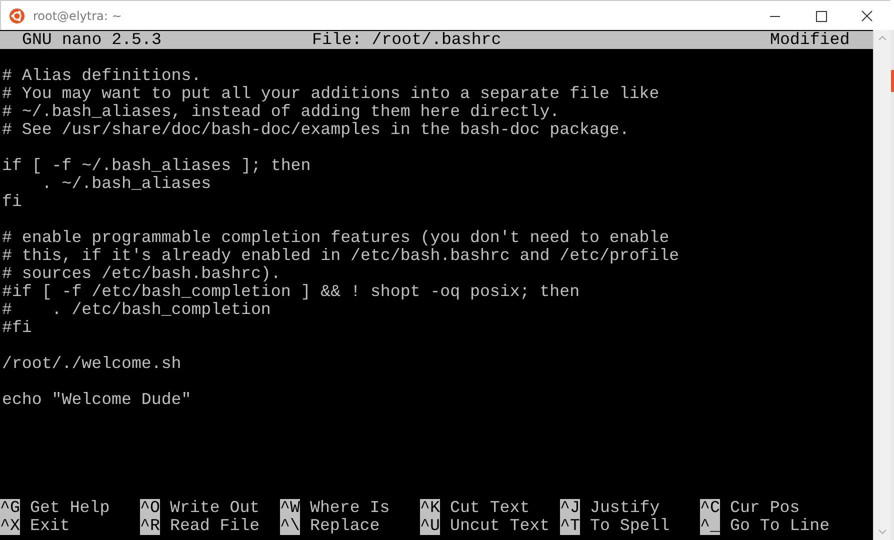 The image size is (894, 540). Describe the element at coordinates (77, 15) in the screenshot. I see `window-title: root@elytra: ~` at that location.